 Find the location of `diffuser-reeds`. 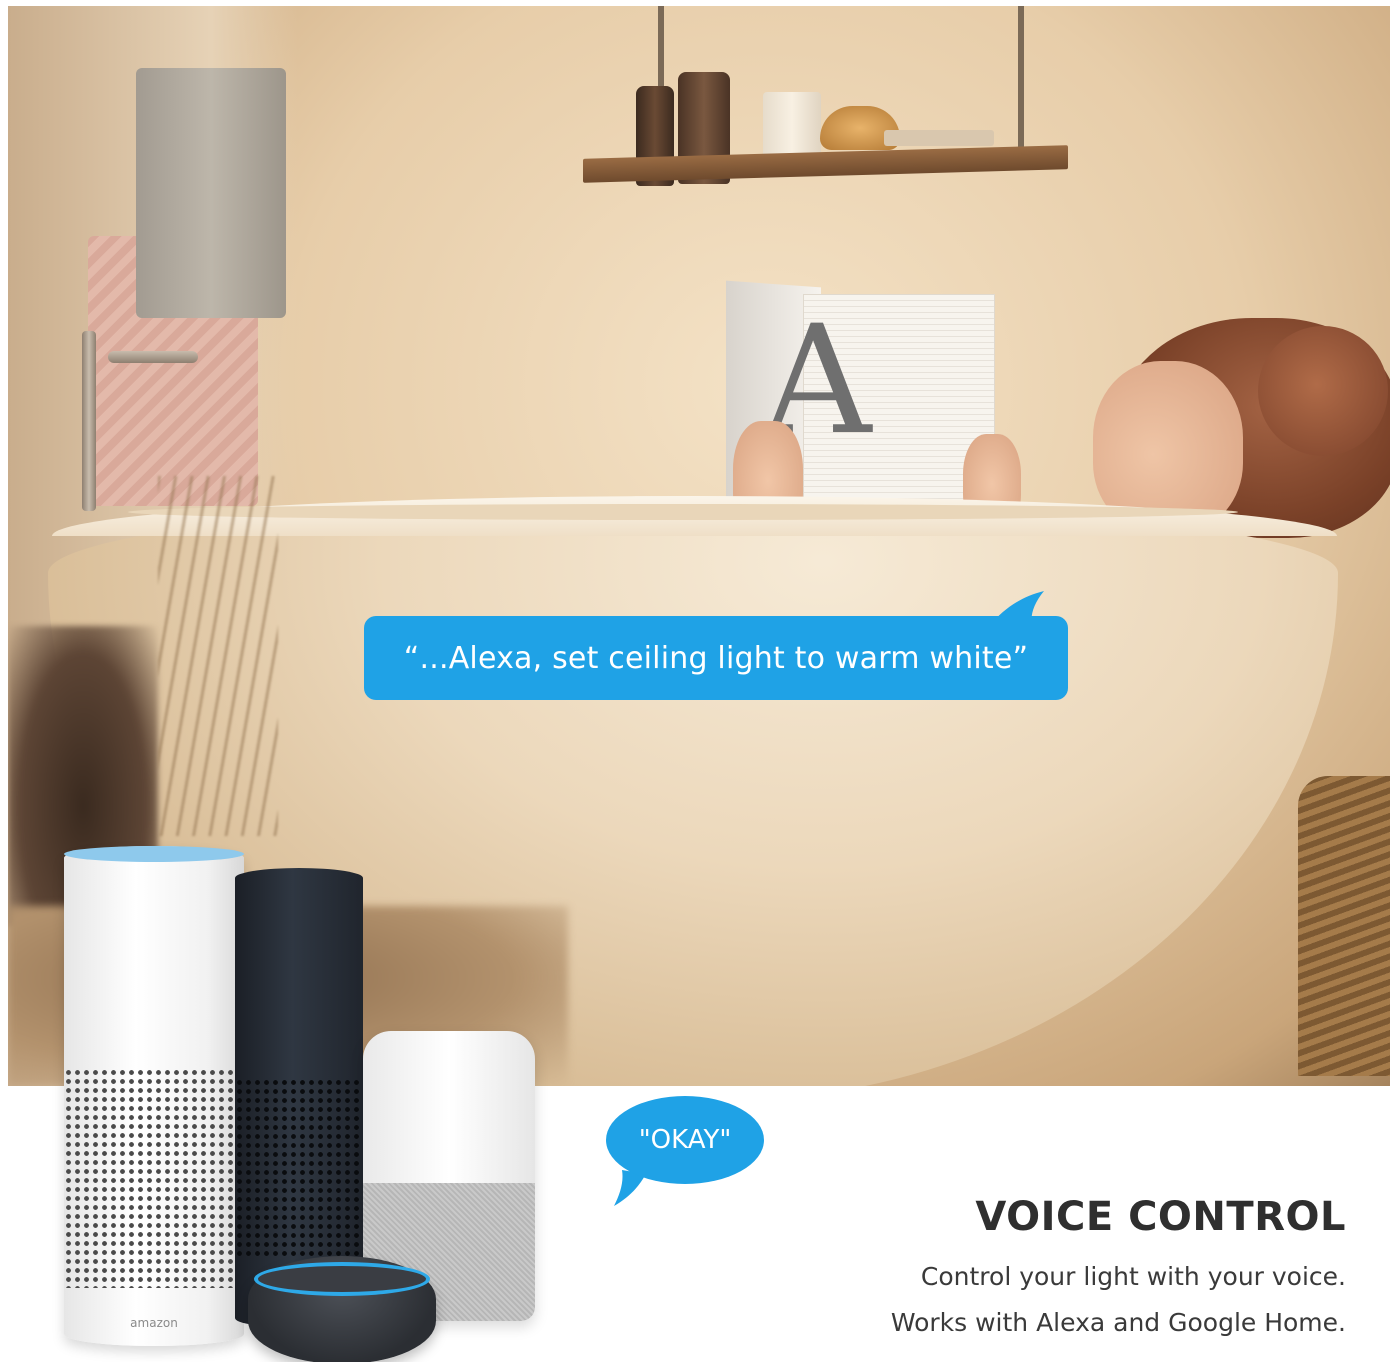

diffuser-reeds is located at coordinates (218, 656).